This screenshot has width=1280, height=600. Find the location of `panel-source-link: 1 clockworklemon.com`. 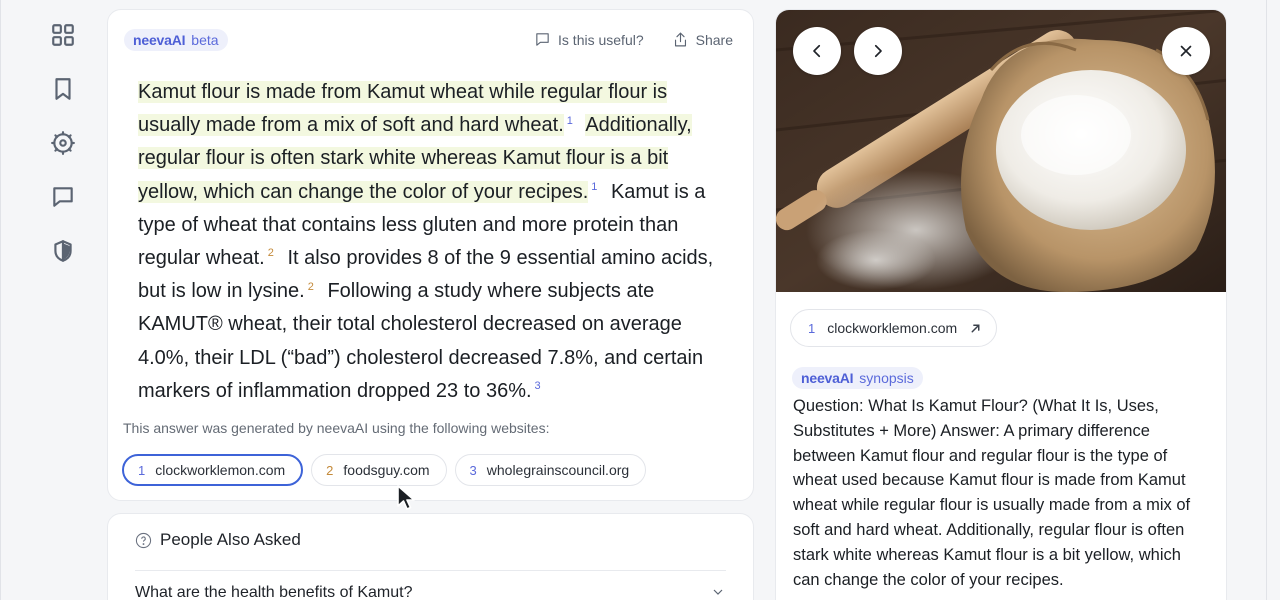

panel-source-link: 1 clockworklemon.com is located at coordinates (894, 328).